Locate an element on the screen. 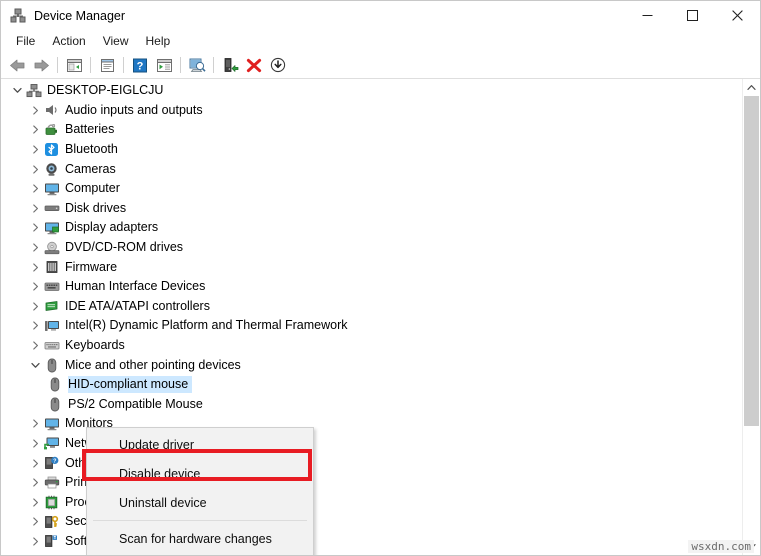 This screenshot has height=556, width=761. forward-icon is located at coordinates (41, 65).